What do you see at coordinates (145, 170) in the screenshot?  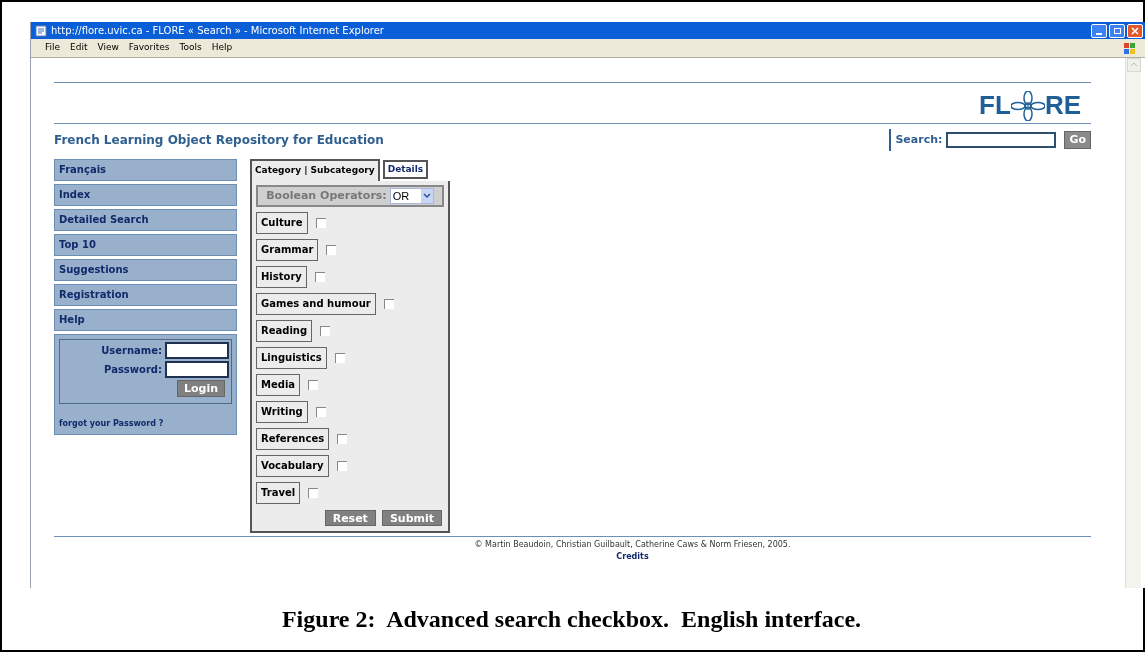 I see `nav-link: Français` at bounding box center [145, 170].